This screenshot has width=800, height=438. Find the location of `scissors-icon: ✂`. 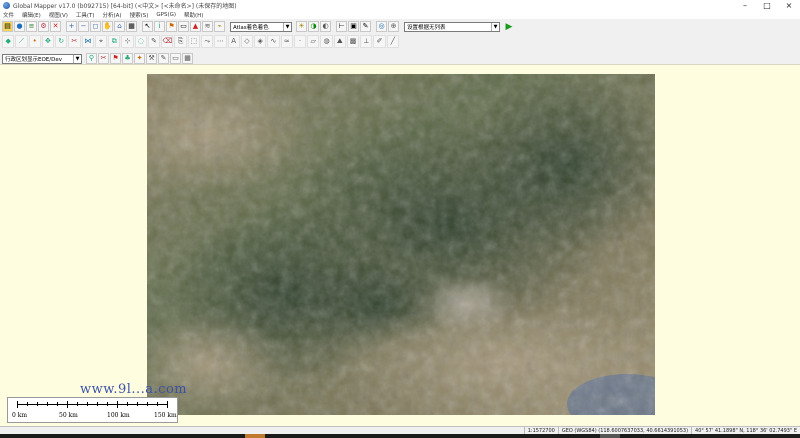

scissors-icon: ✂ is located at coordinates (103, 58).